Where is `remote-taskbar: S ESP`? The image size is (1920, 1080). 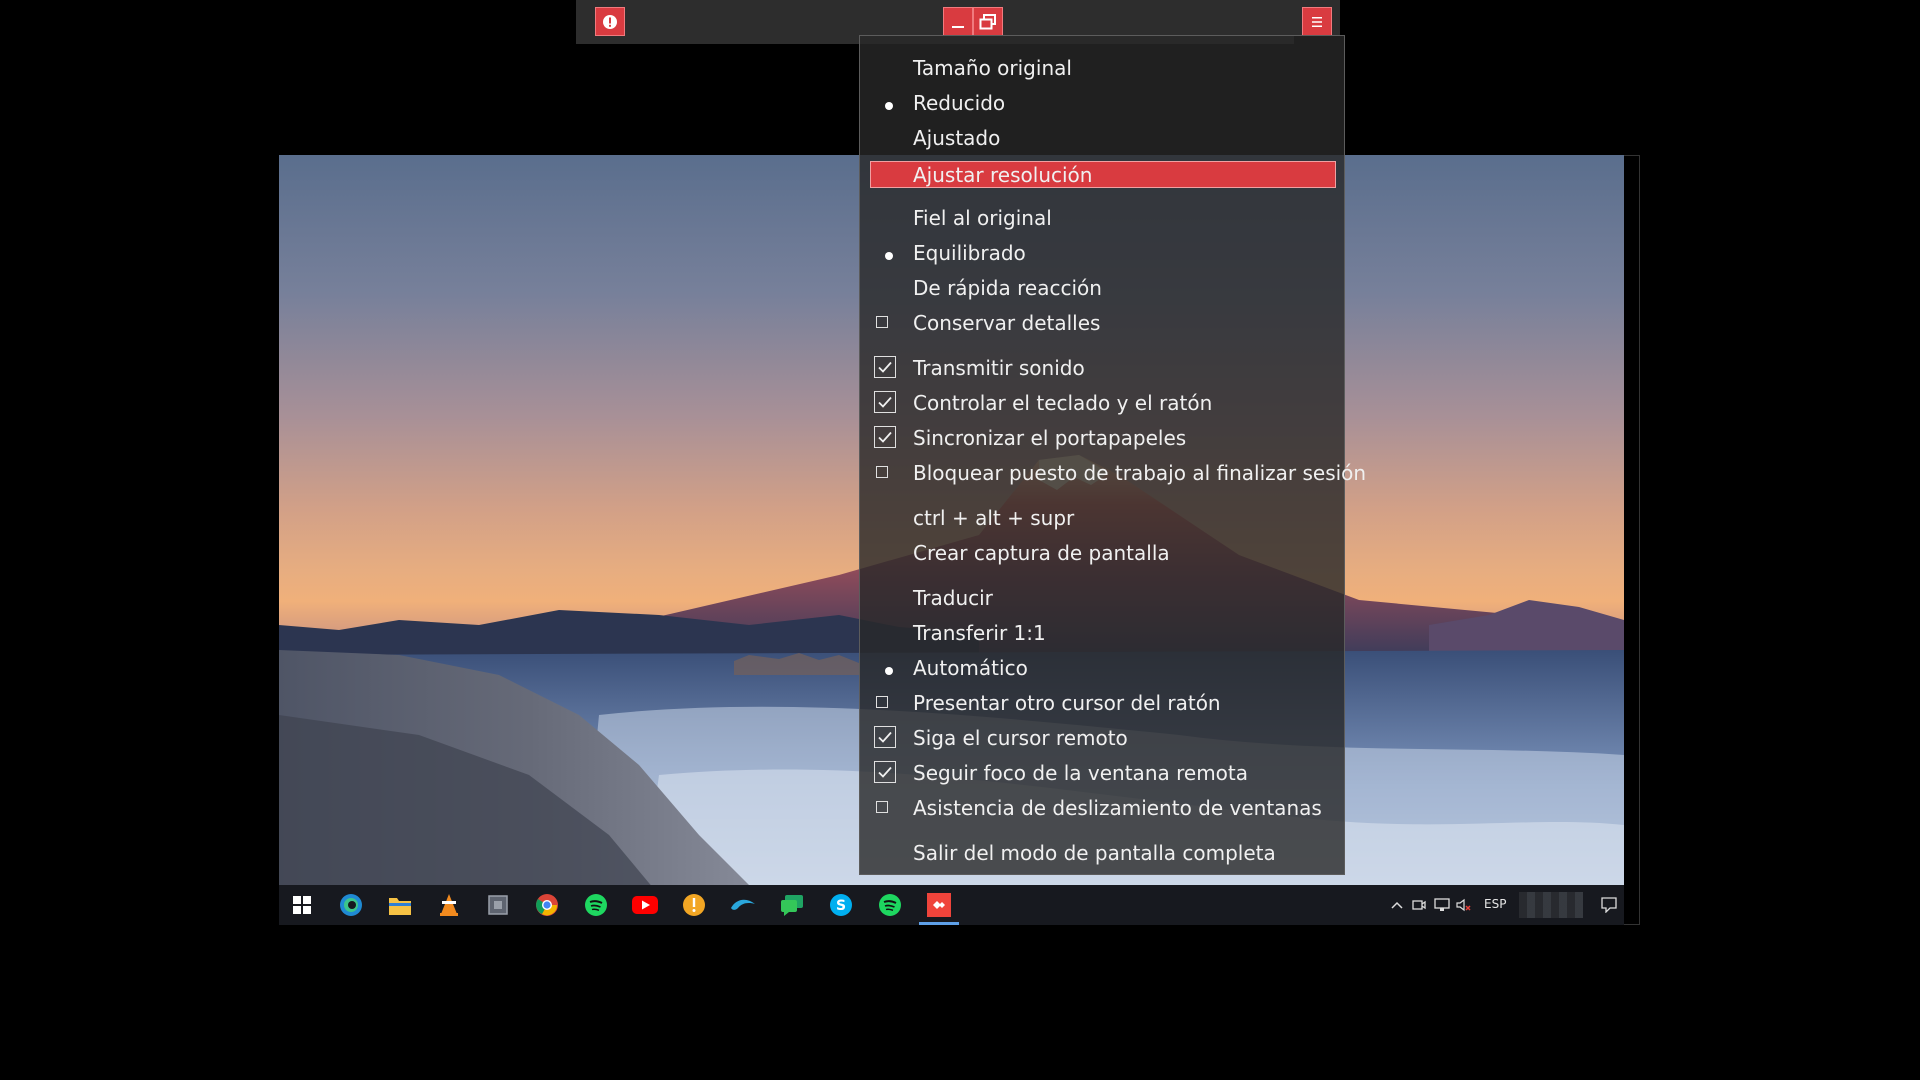
remote-taskbar: S ESP is located at coordinates (951, 905).